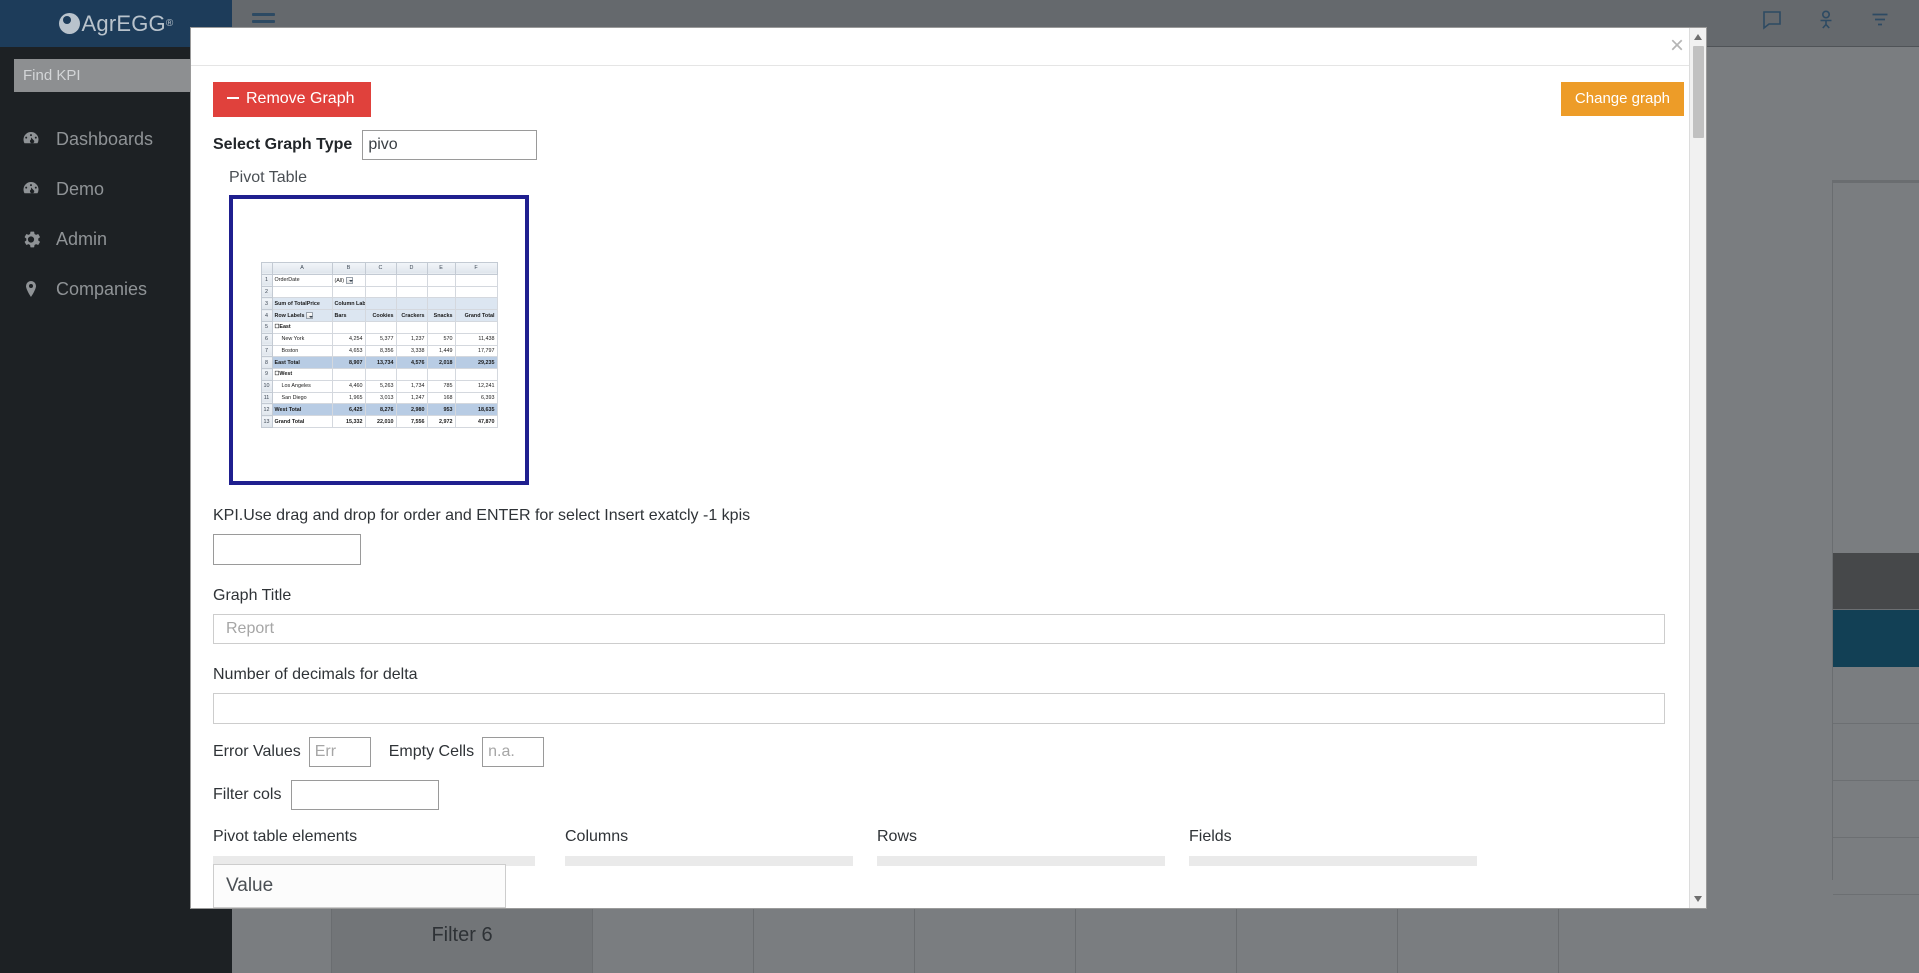 This screenshot has width=1919, height=973. What do you see at coordinates (302, 422) in the screenshot?
I see `pivot-row-label: Grand Total` at bounding box center [302, 422].